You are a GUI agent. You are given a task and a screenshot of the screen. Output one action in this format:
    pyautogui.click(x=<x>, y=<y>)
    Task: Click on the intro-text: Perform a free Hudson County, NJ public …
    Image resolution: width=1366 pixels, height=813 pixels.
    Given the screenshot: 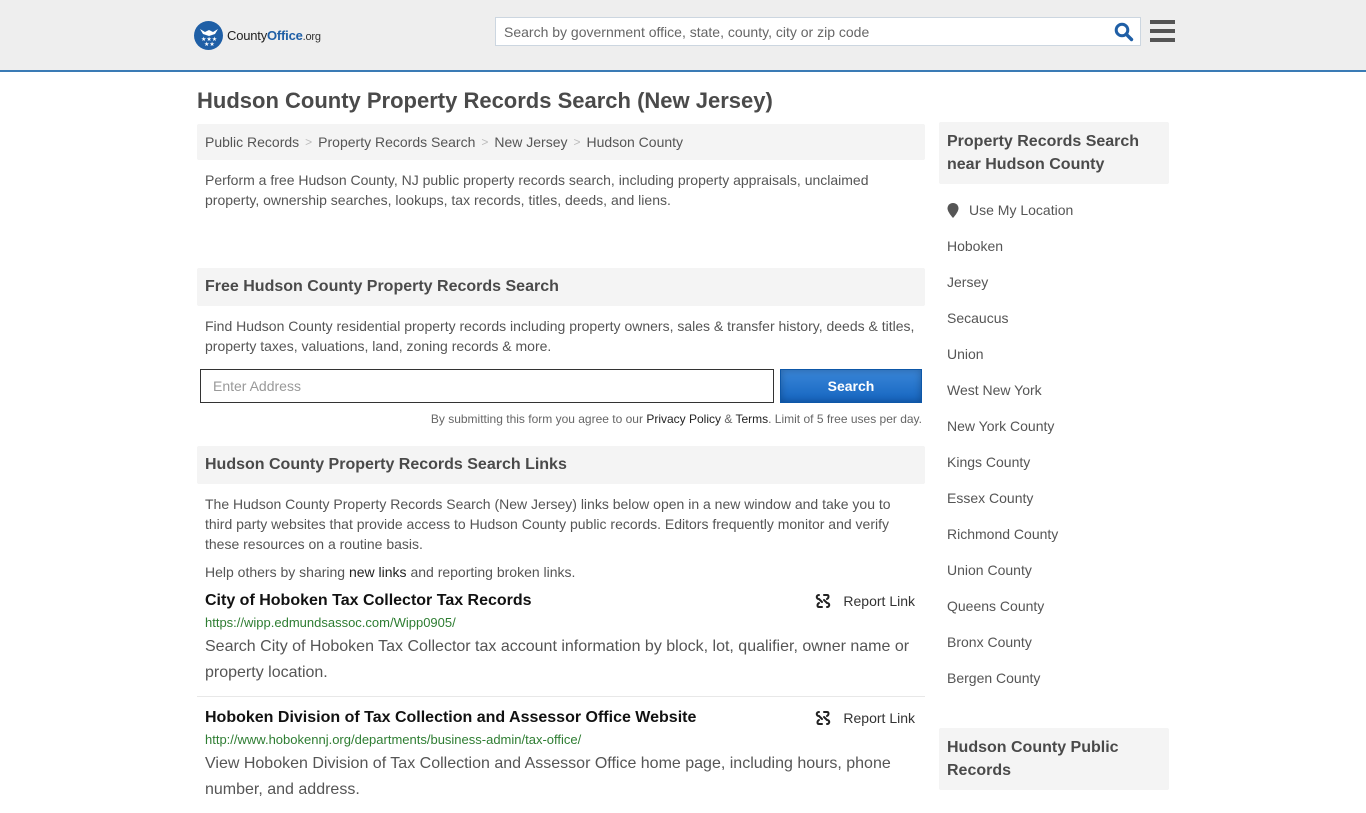 What is the action you would take?
    pyautogui.click(x=537, y=190)
    